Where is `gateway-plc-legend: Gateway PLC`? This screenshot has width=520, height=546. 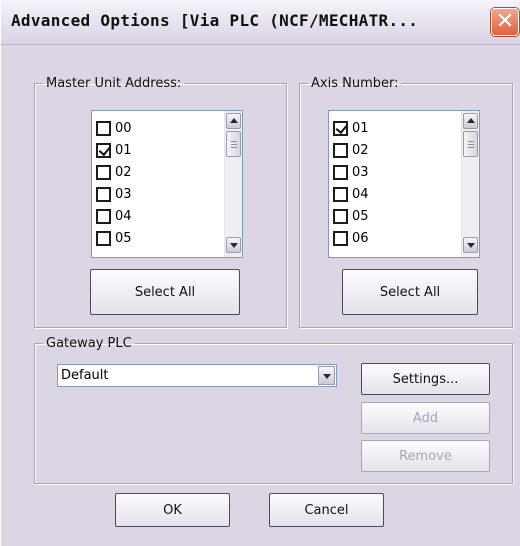
gateway-plc-legend: Gateway PLC is located at coordinates (89, 343).